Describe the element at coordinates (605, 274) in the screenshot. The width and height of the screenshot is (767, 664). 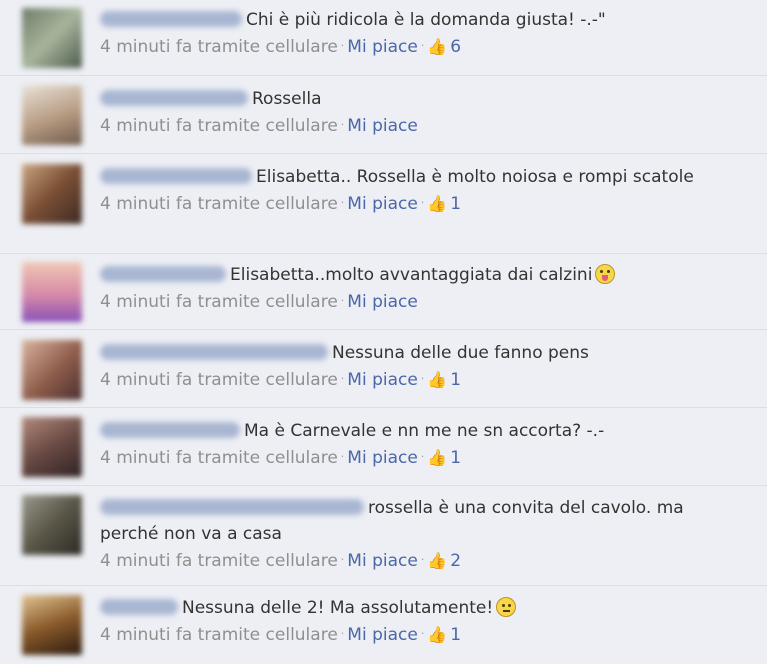
I see `tongue-emoticon-icon` at that location.